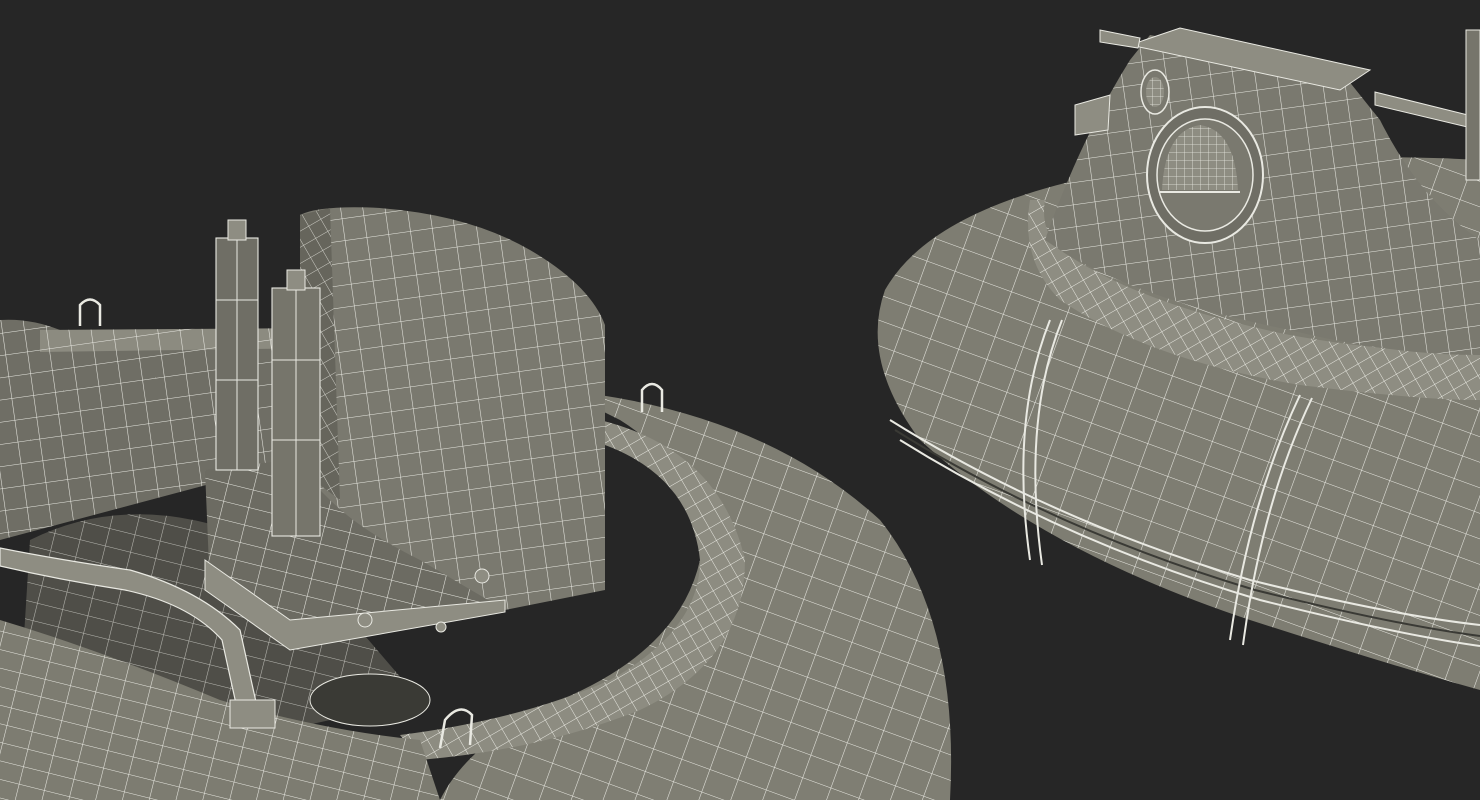  I want to click on left-floor-hole, so click(370, 700).